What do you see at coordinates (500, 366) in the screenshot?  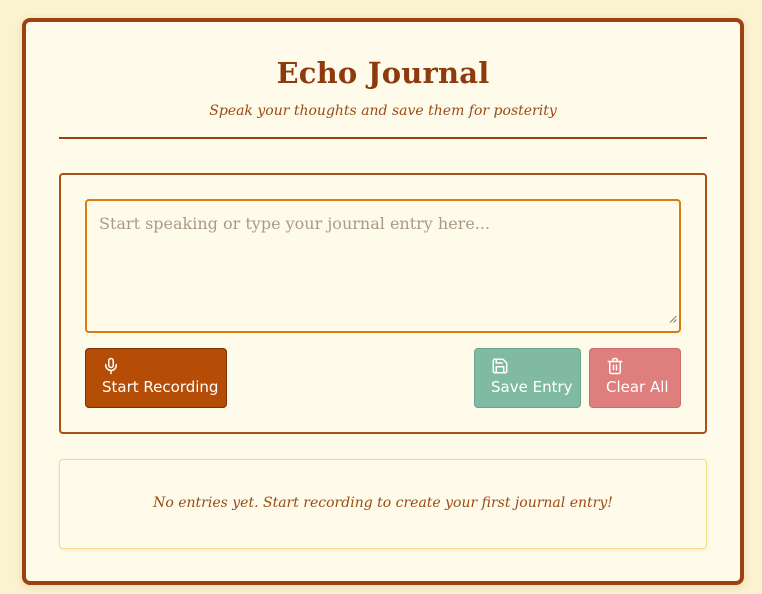 I see `save-icon` at bounding box center [500, 366].